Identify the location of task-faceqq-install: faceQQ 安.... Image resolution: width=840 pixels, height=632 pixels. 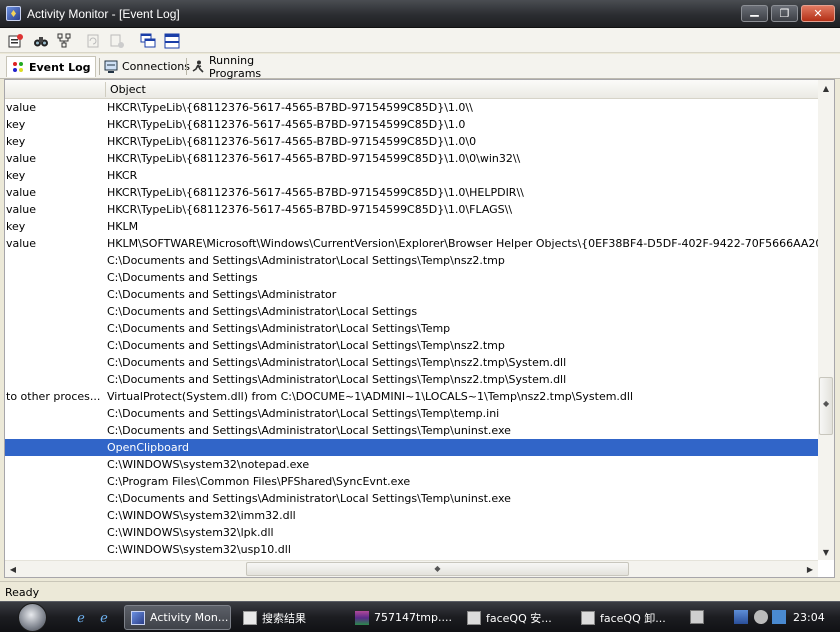
(515, 617).